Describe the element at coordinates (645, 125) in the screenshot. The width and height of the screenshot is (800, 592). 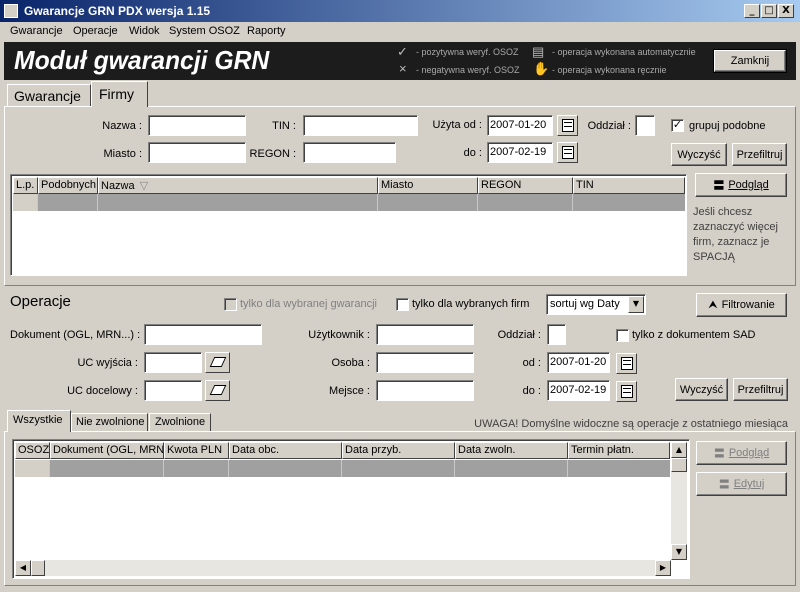
I see `branch-input-firms` at that location.